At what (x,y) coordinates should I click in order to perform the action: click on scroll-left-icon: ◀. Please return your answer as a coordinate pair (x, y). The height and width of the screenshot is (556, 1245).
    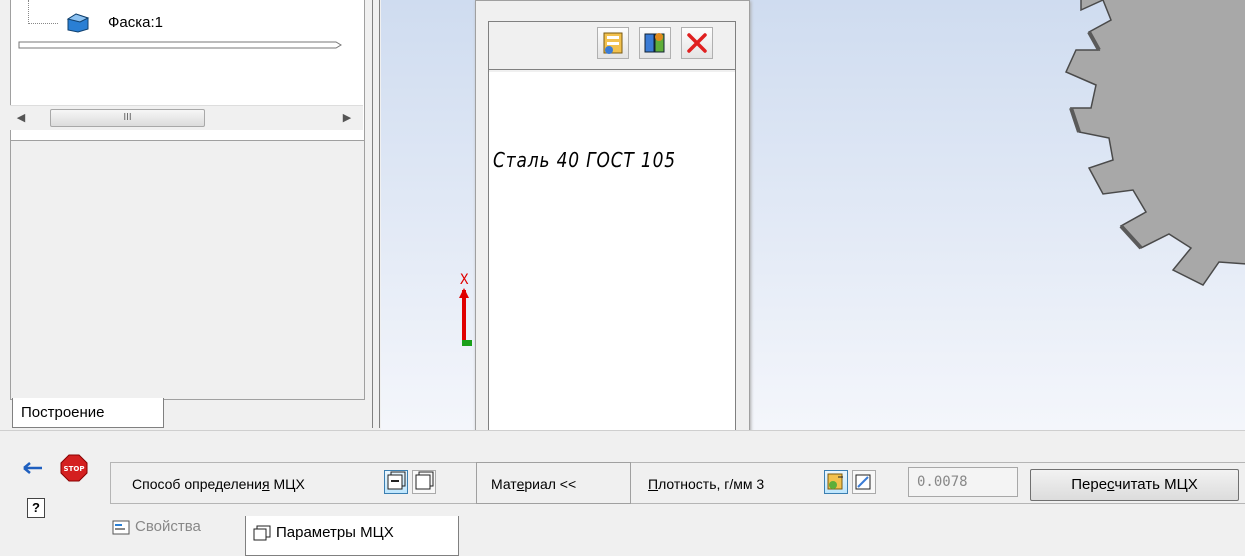
    Looking at the image, I should click on (21, 118).